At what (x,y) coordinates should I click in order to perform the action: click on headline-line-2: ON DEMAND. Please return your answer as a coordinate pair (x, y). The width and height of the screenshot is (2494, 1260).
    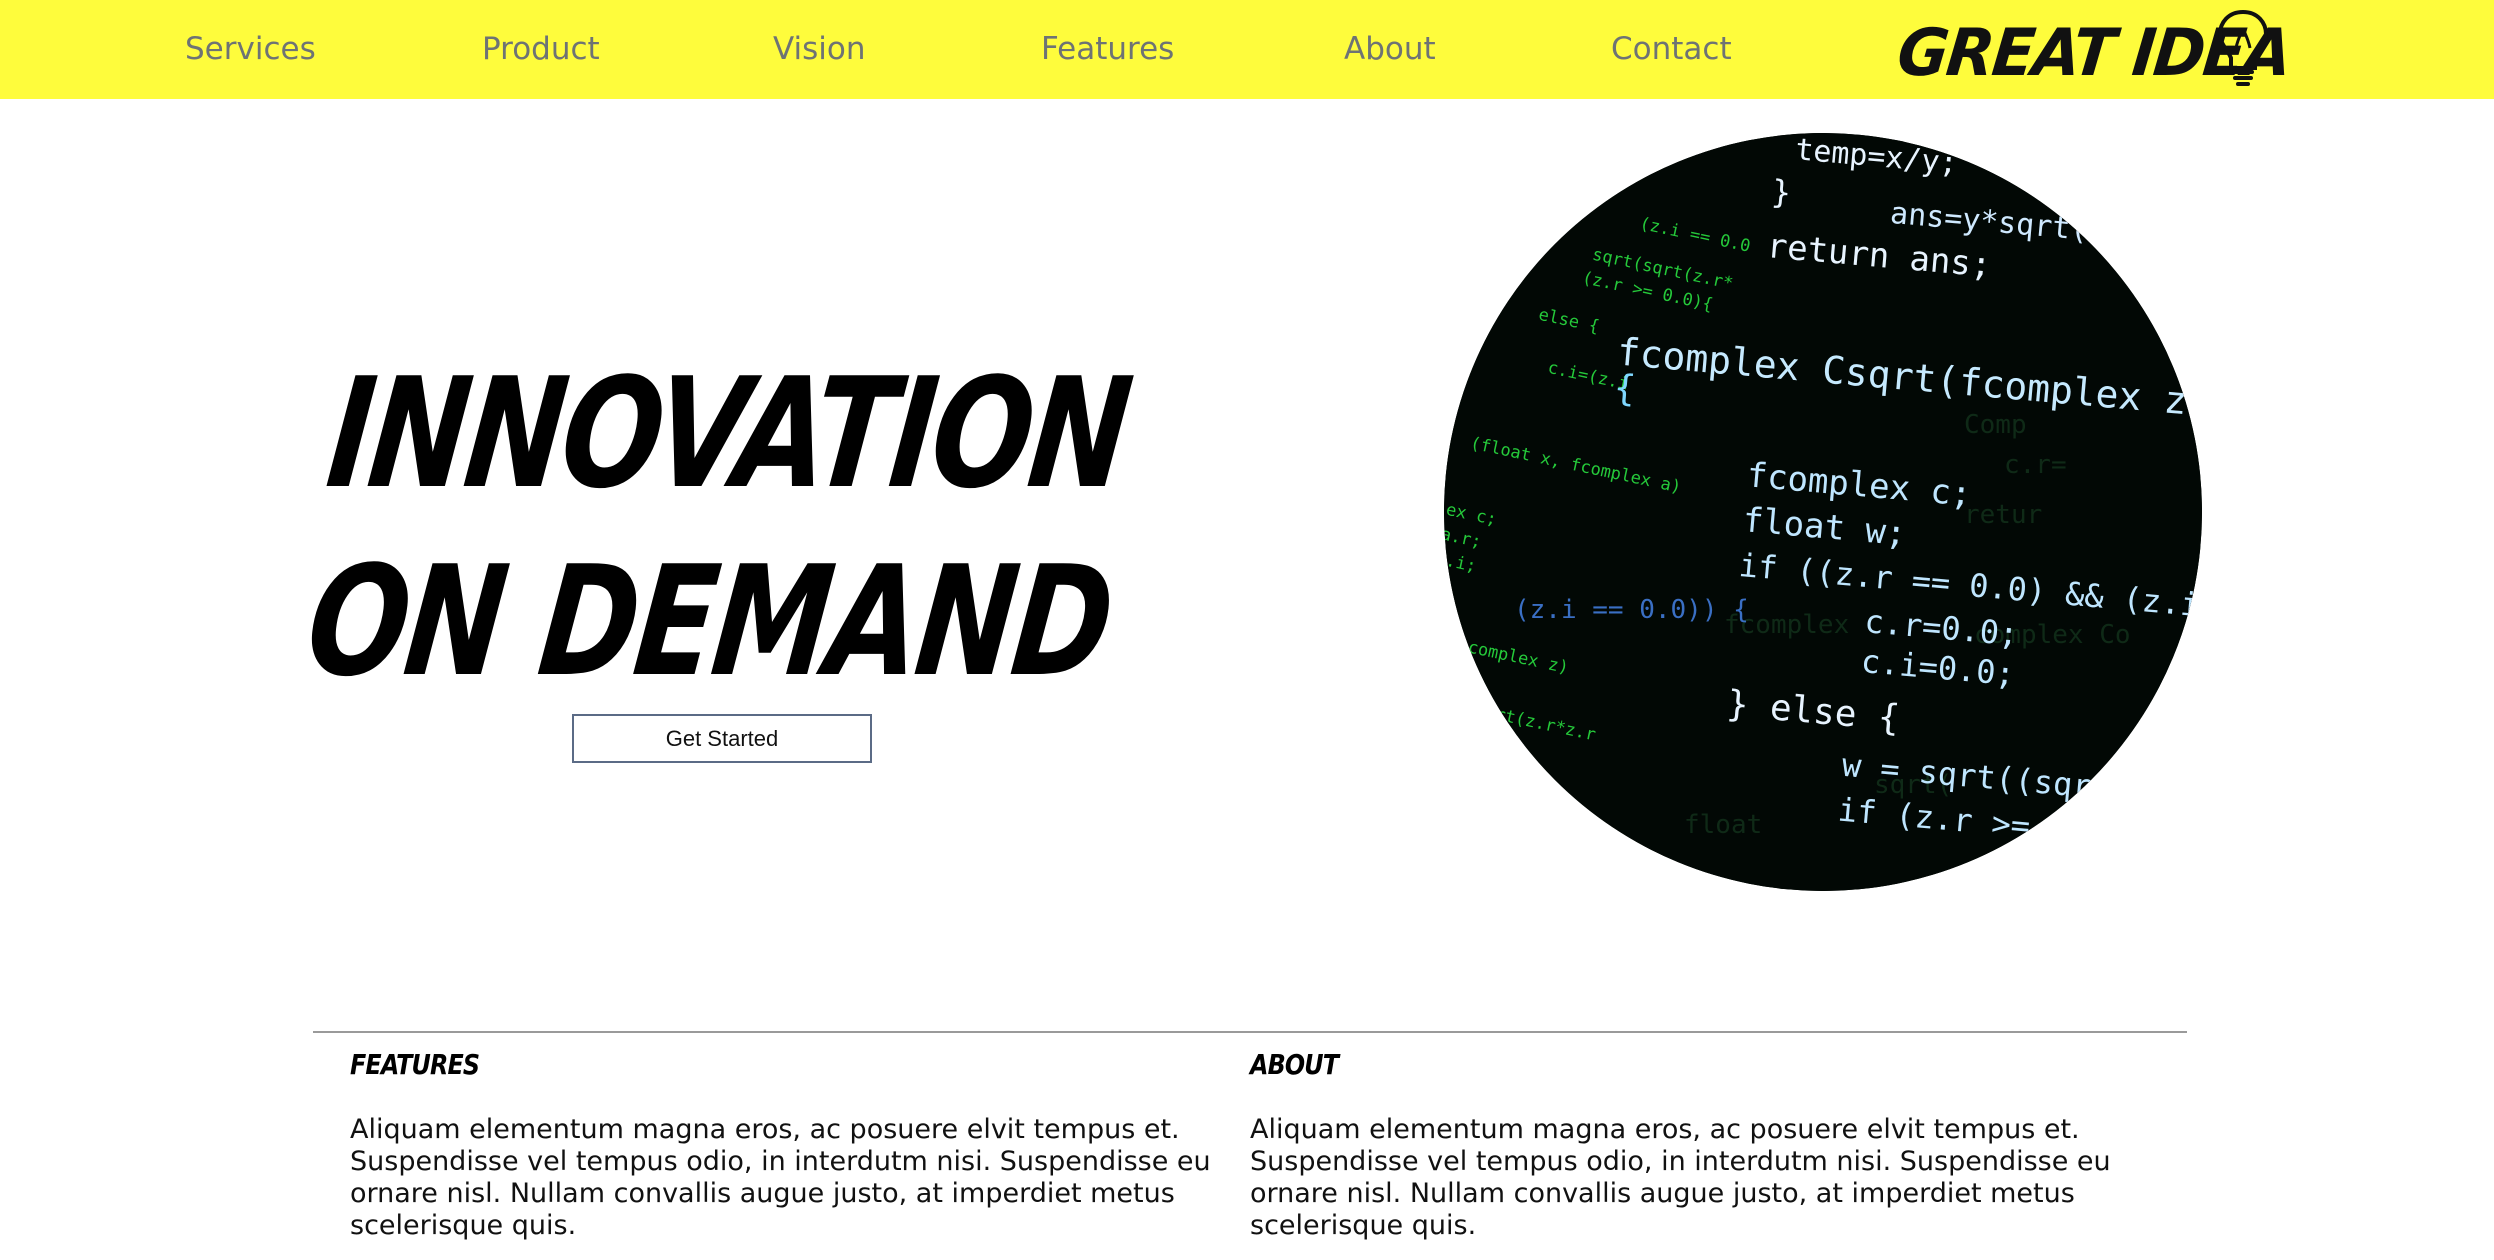
    Looking at the image, I should click on (709, 621).